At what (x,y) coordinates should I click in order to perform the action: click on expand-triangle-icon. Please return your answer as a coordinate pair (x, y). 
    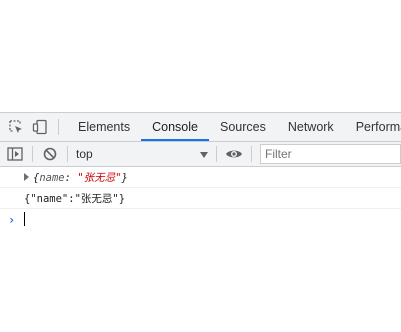
    Looking at the image, I should click on (26, 177).